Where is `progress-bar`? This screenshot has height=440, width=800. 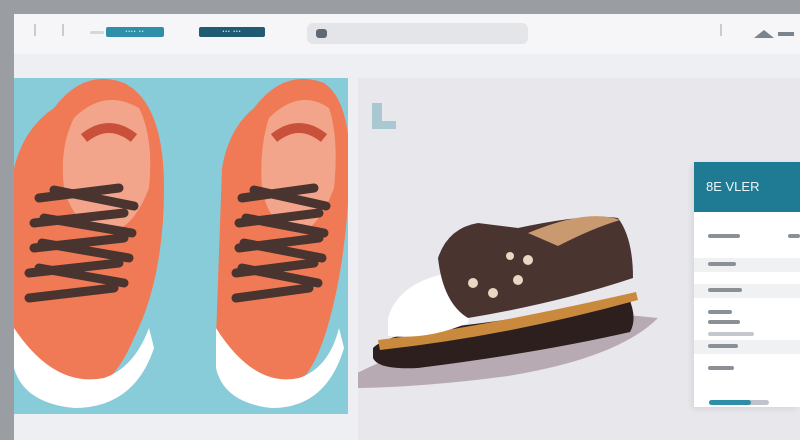 progress-bar is located at coordinates (739, 402).